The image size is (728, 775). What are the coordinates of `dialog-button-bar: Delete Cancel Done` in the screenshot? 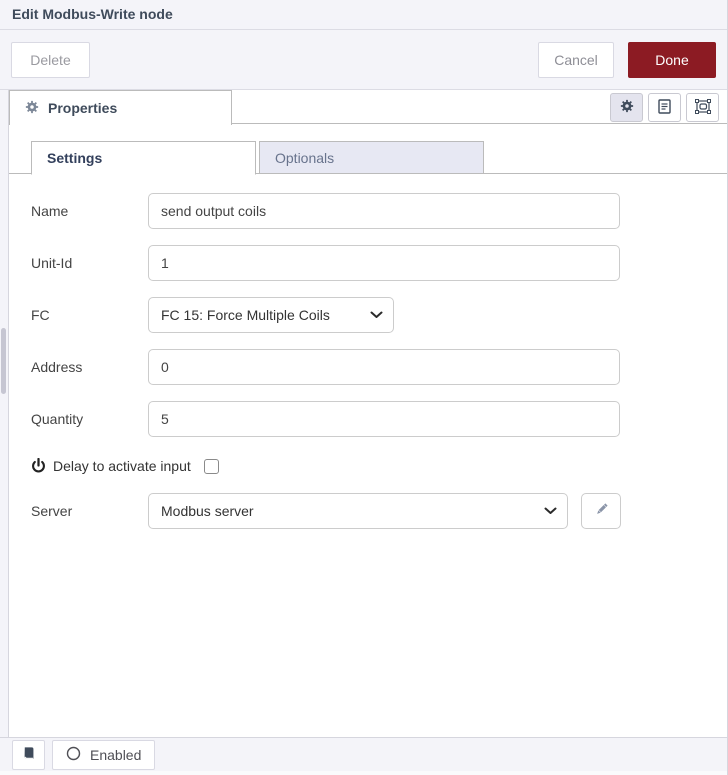 It's located at (363, 60).